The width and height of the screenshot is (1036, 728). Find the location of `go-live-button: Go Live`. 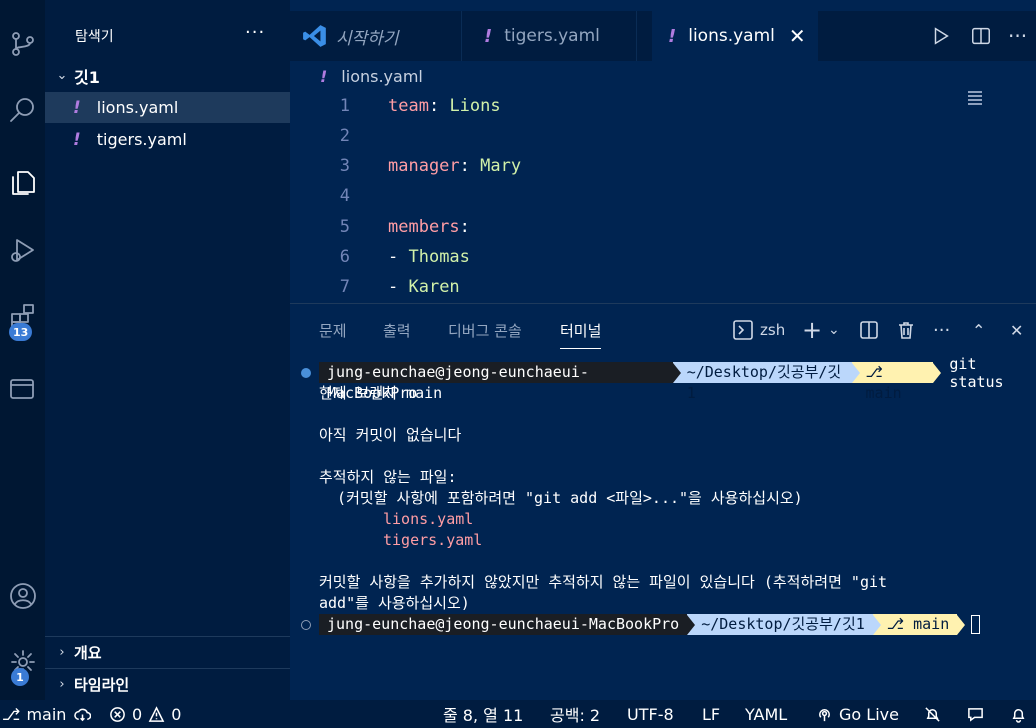

go-live-button: Go Live is located at coordinates (857, 714).